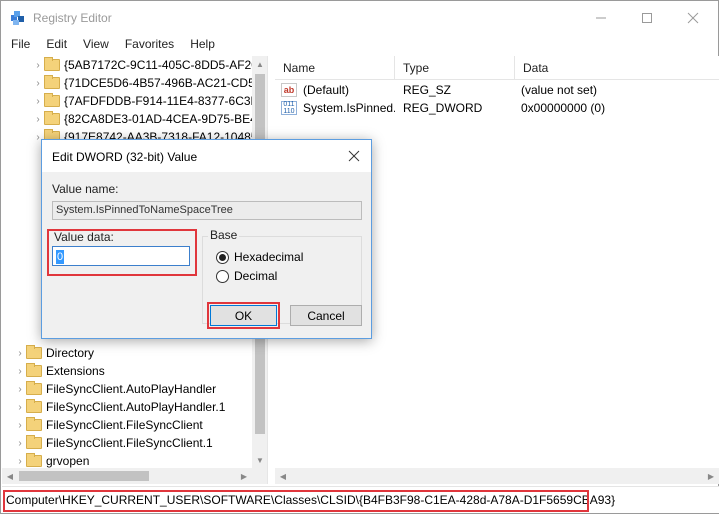 The width and height of the screenshot is (719, 514). I want to click on value-data: (value not set), so click(559, 90).